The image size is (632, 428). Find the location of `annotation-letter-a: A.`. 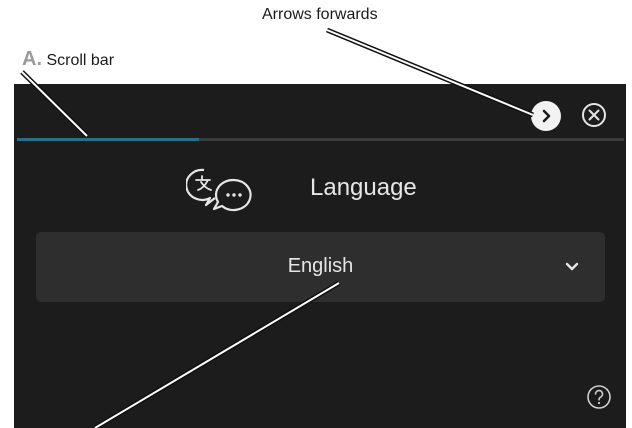

annotation-letter-a: A. is located at coordinates (32, 59).